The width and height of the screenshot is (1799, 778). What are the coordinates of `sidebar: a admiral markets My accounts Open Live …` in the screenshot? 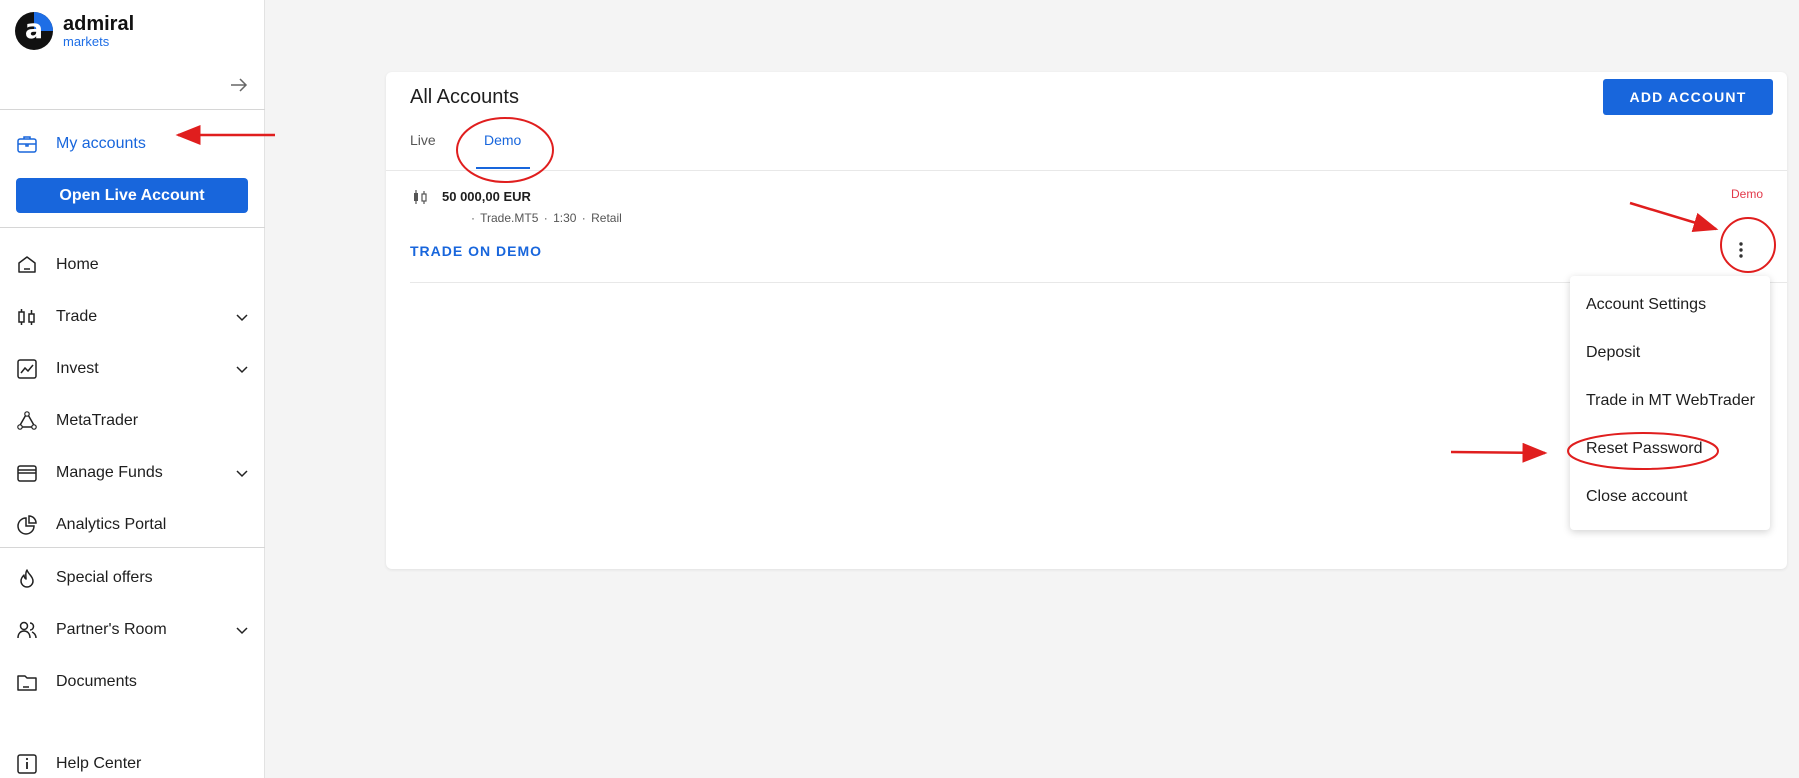 It's located at (132, 389).